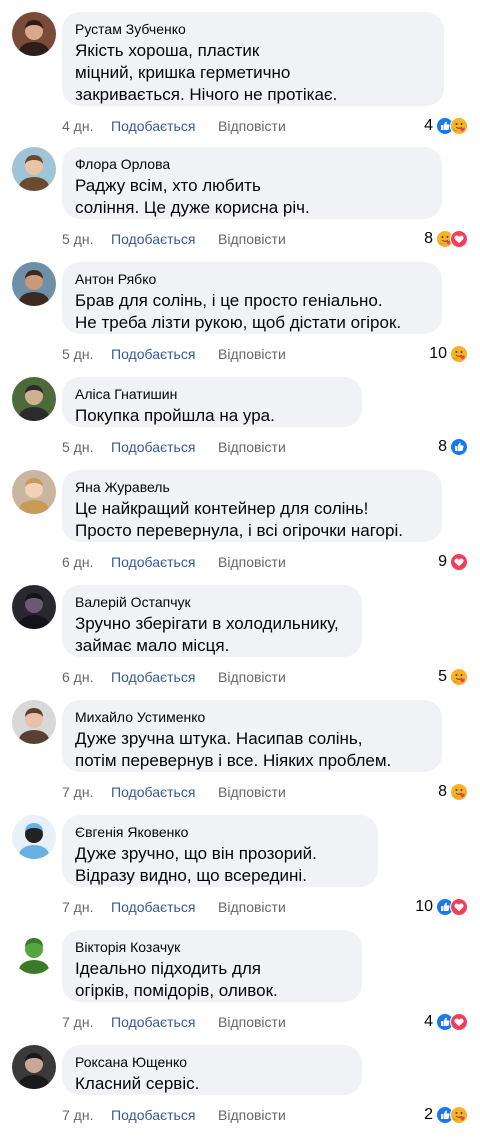  I want to click on comment-bubble: Аліса Гнатишин Покупка пройшла на ура., so click(212, 402).